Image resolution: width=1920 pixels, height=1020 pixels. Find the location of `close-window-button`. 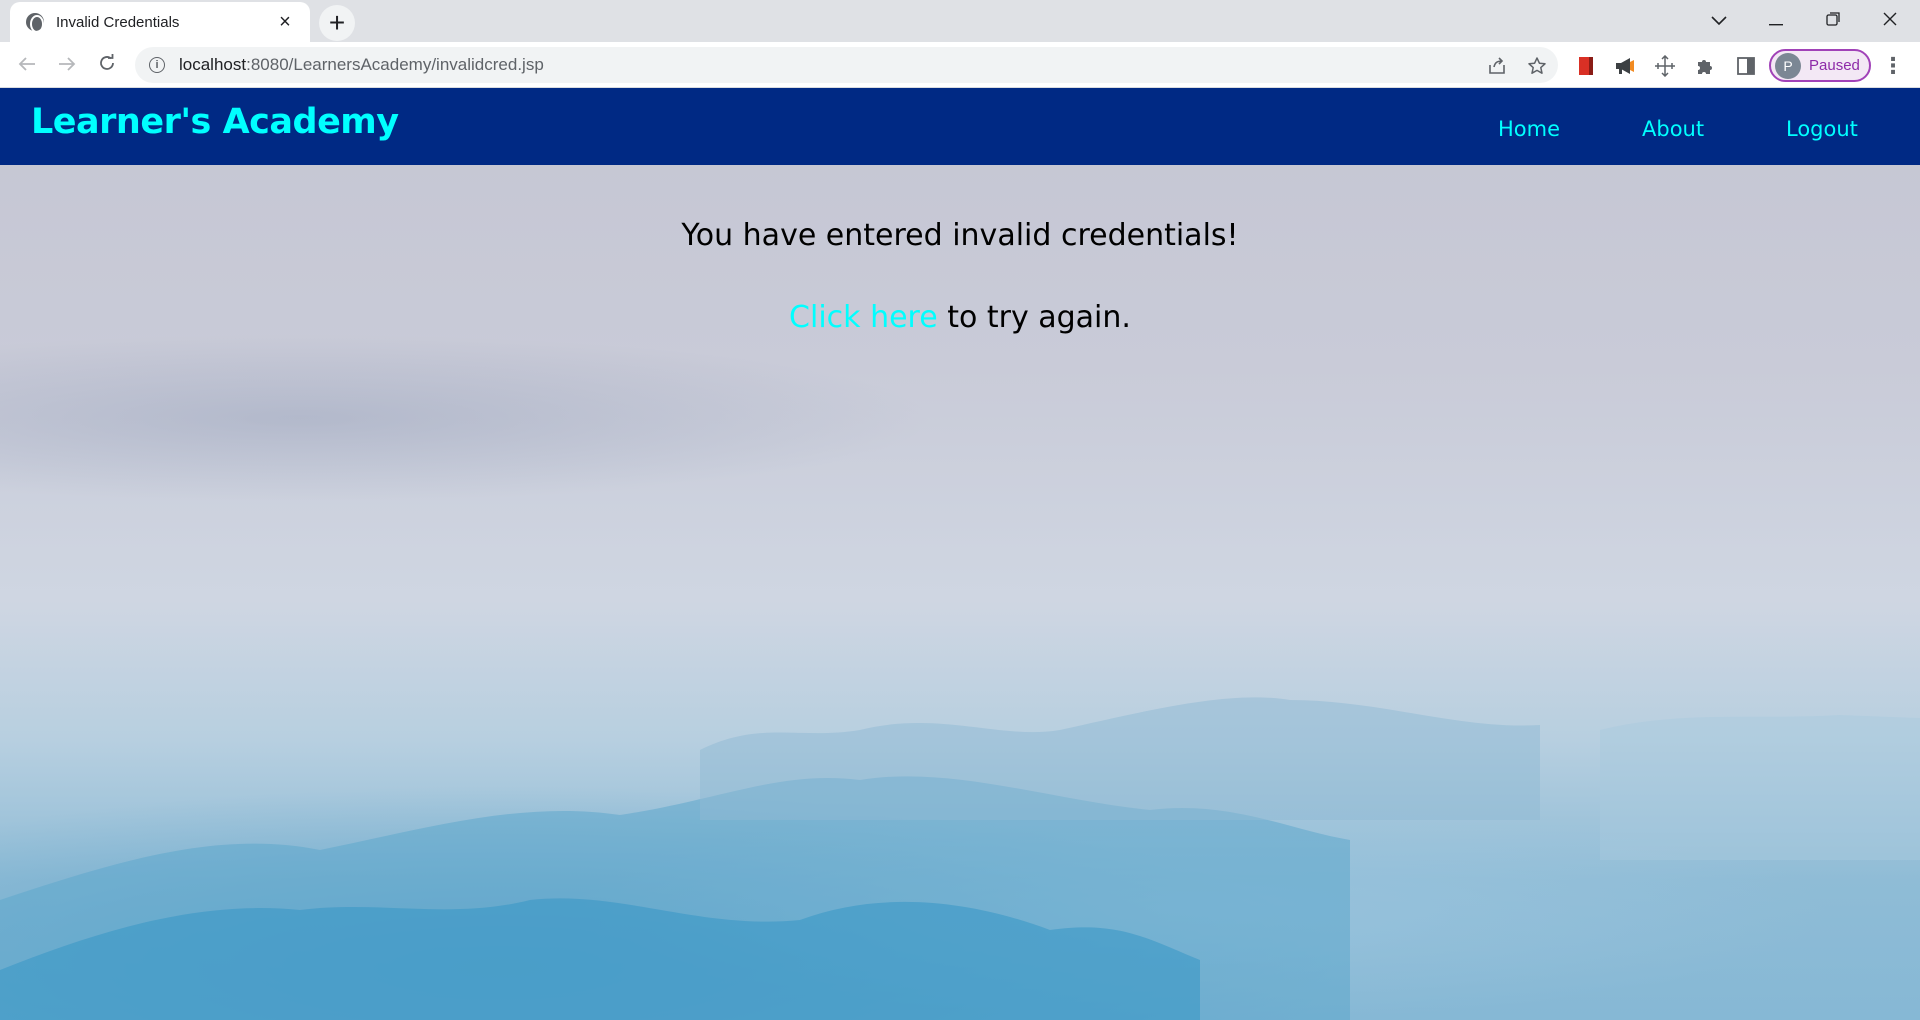

close-window-button is located at coordinates (1890, 20).